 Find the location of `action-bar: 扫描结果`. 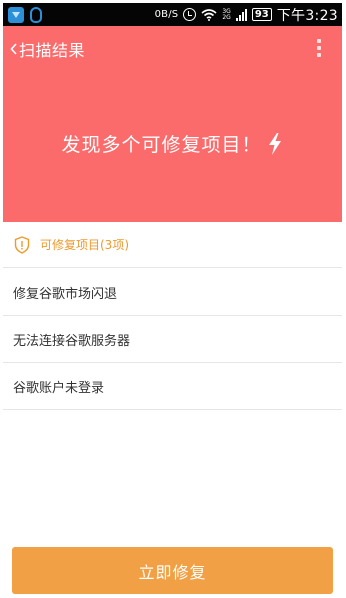

action-bar: 扫描结果 is located at coordinates (172, 49).